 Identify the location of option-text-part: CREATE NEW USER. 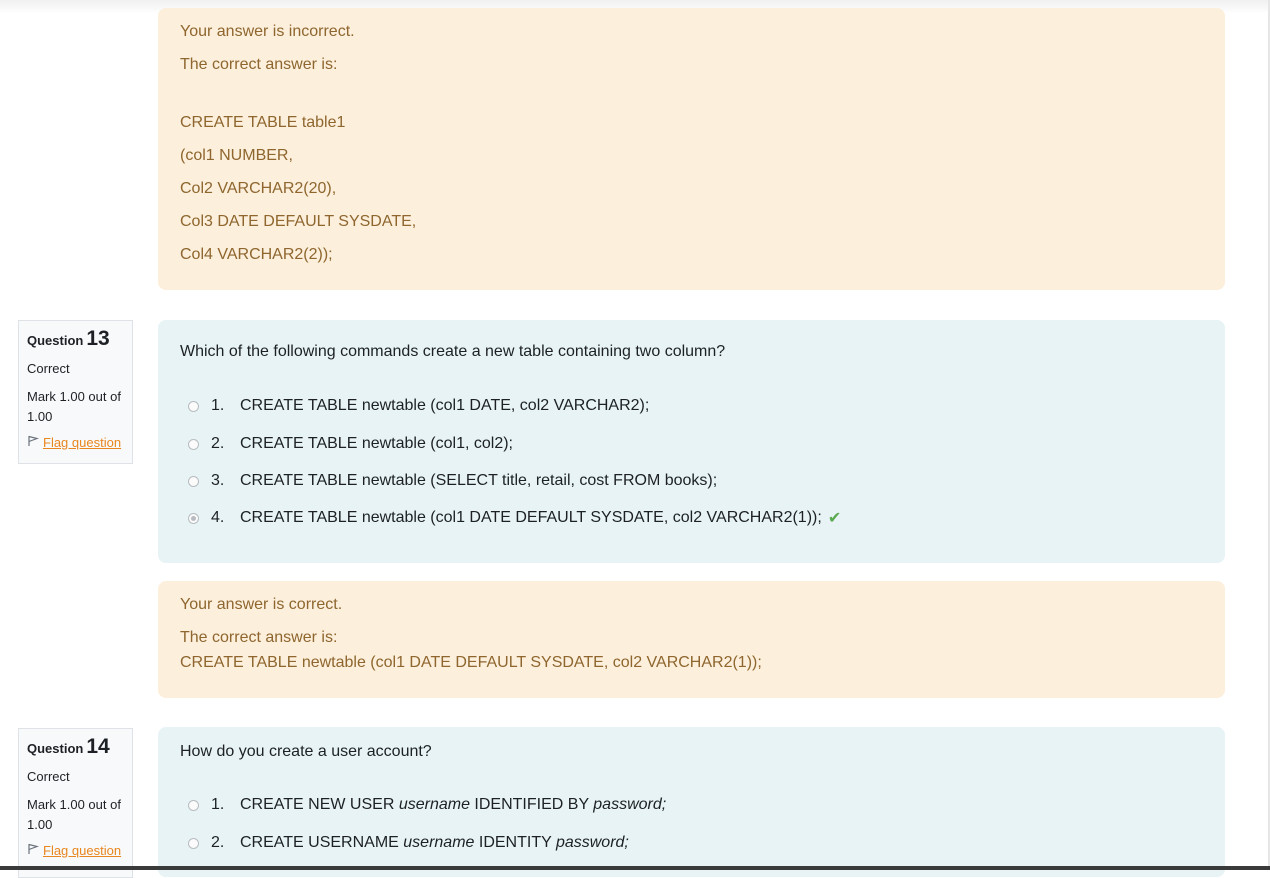
(319, 804).